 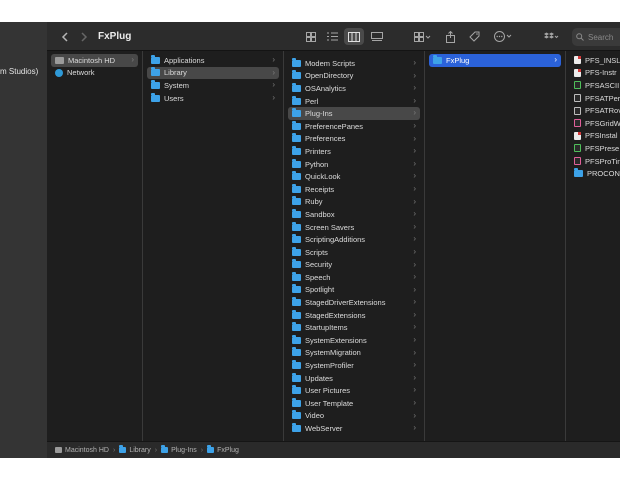 What do you see at coordinates (602, 148) in the screenshot?
I see `list-item-label: PFSPrese` at bounding box center [602, 148].